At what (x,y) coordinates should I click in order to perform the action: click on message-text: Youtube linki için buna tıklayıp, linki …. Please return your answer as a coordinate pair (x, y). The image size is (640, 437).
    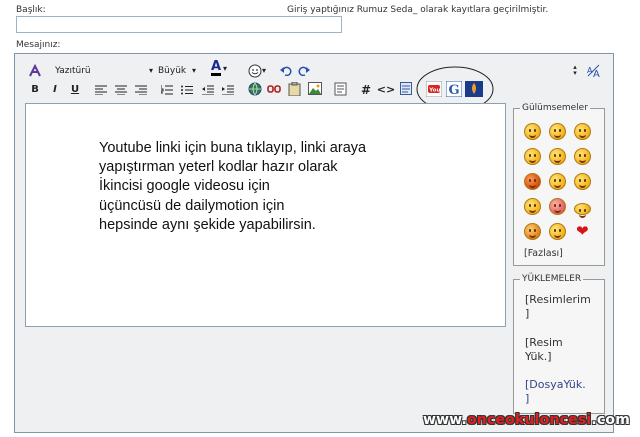
    Looking at the image, I should click on (279, 187).